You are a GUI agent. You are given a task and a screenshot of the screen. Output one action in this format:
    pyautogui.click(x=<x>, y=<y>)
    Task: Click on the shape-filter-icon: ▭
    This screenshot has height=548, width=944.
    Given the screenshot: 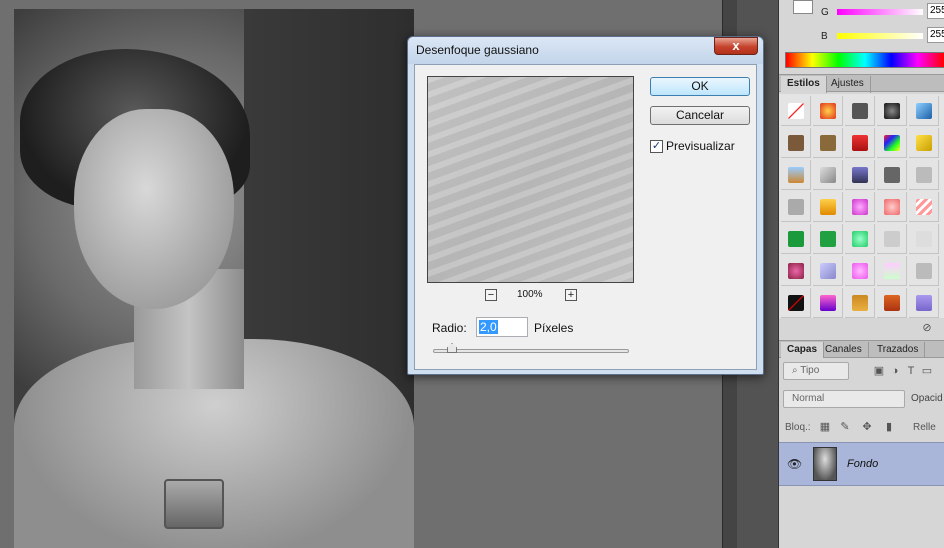 What is the action you would take?
    pyautogui.click(x=927, y=371)
    